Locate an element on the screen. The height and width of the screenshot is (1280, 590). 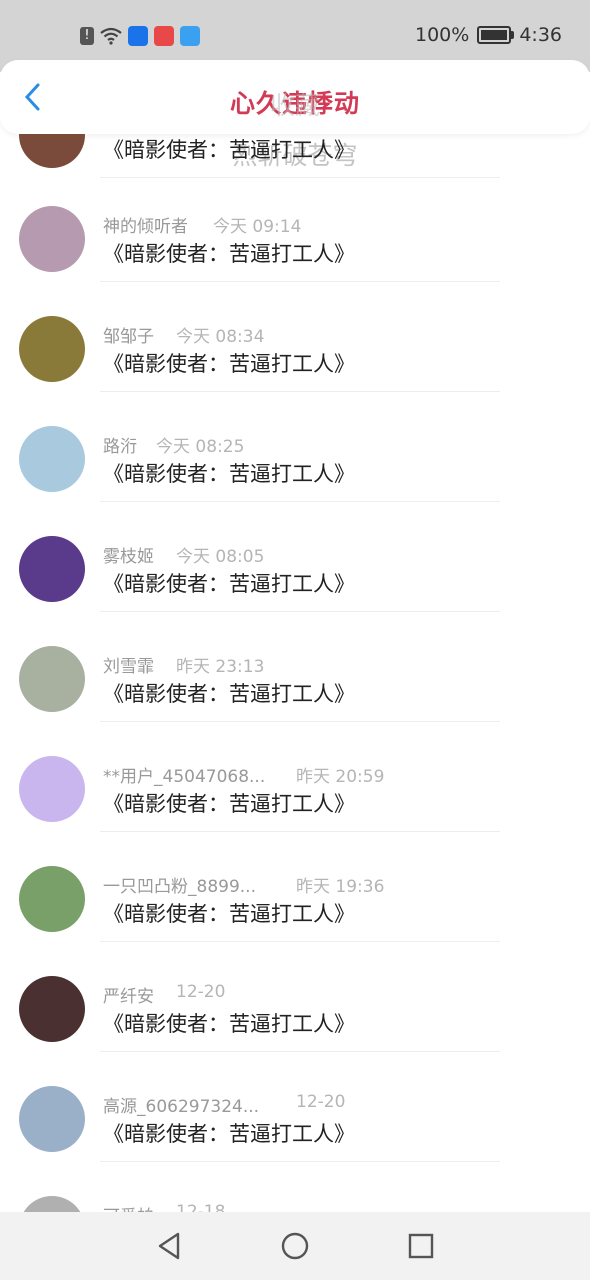
nav-recents-button is located at coordinates (421, 1246).